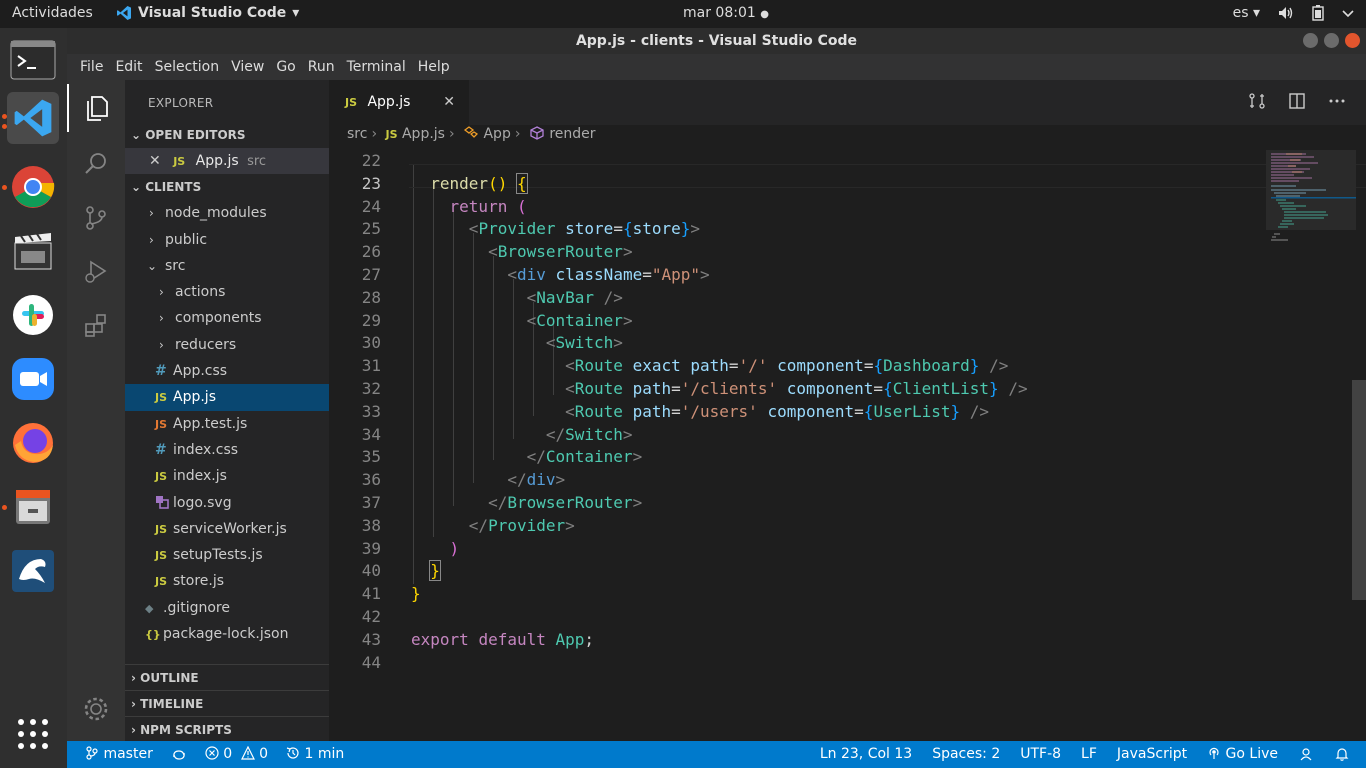 This screenshot has height=768, width=1366. Describe the element at coordinates (1089, 754) in the screenshot. I see `end-of-line: LF` at that location.